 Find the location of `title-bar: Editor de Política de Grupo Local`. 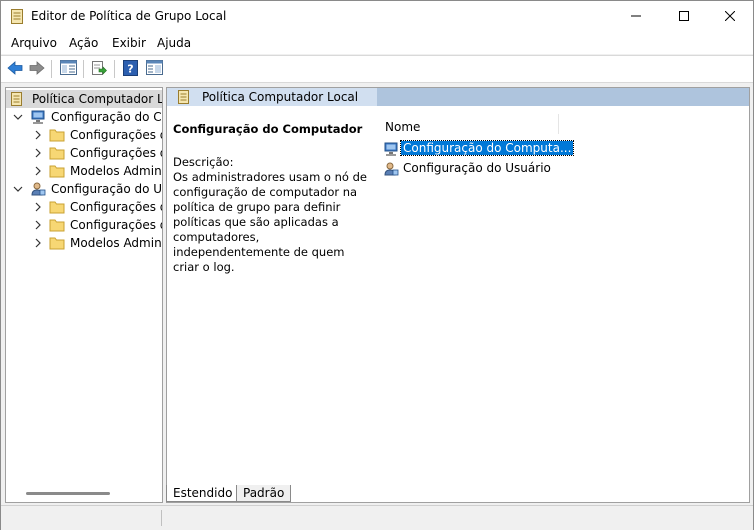

title-bar: Editor de Política de Grupo Local is located at coordinates (377, 16).